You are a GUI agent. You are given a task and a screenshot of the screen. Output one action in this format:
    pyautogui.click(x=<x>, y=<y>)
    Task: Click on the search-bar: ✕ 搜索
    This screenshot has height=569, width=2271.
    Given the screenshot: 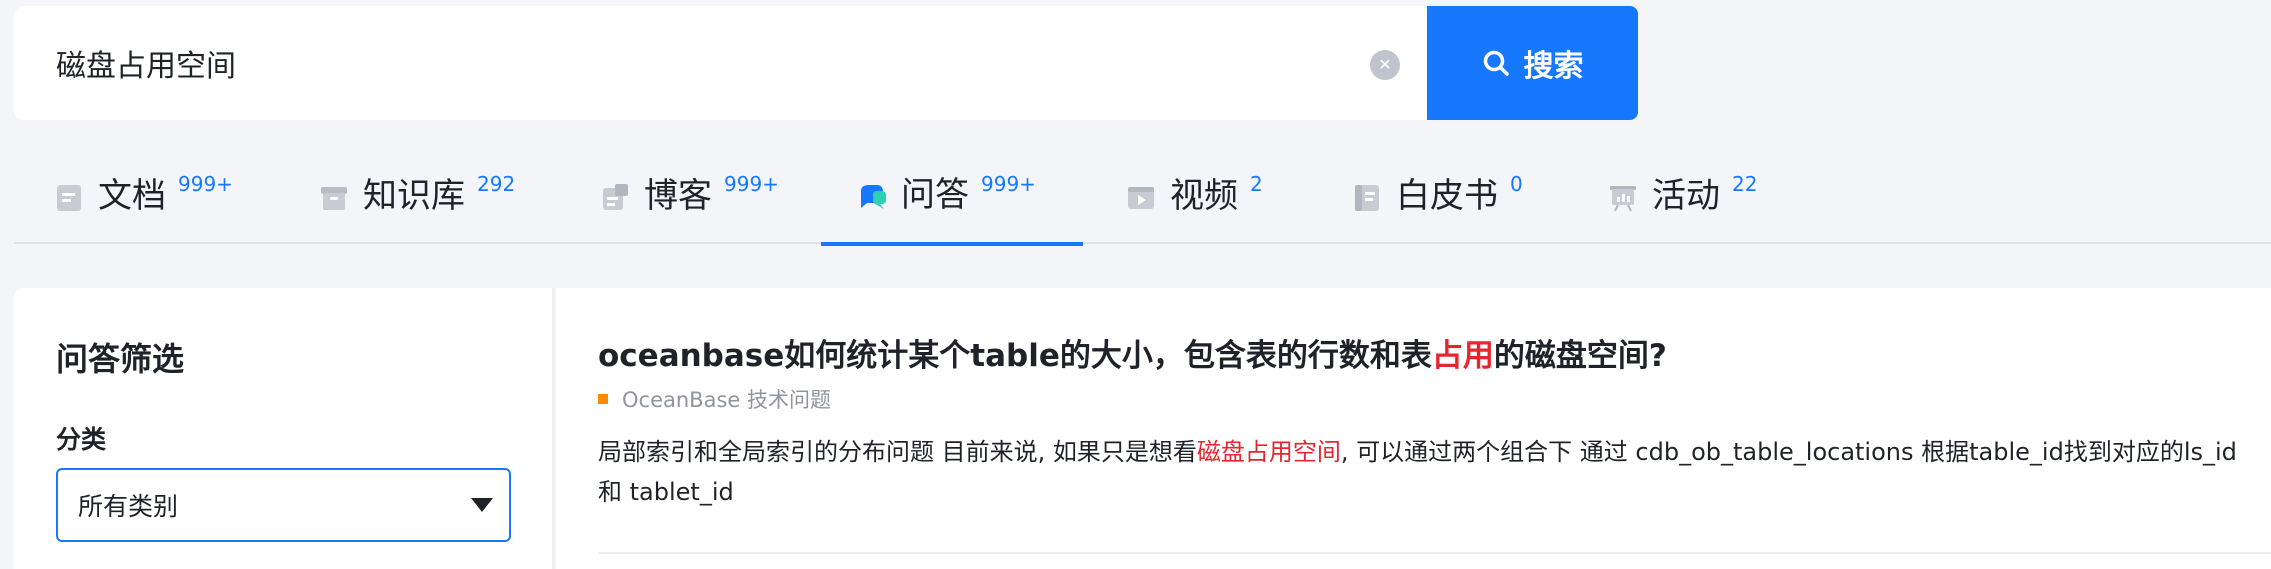 What is the action you would take?
    pyautogui.click(x=826, y=63)
    